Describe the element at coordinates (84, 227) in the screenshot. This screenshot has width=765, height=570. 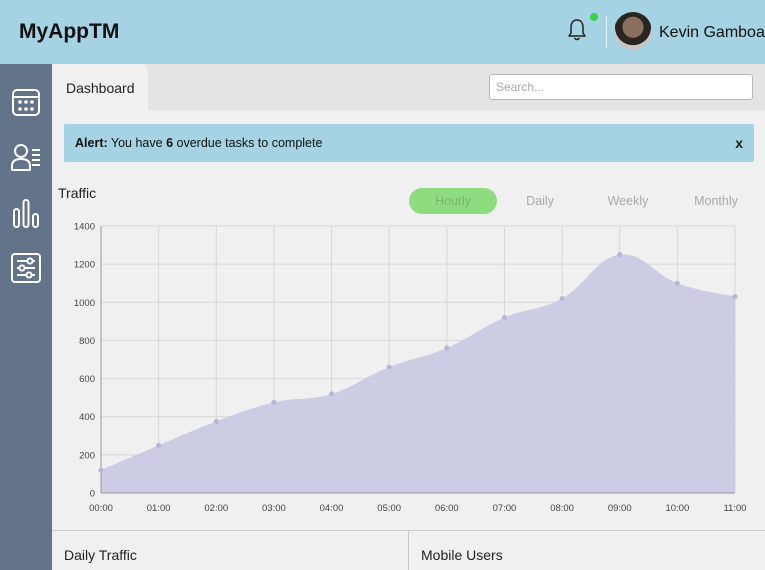
I see `y-tick-label: 1400` at that location.